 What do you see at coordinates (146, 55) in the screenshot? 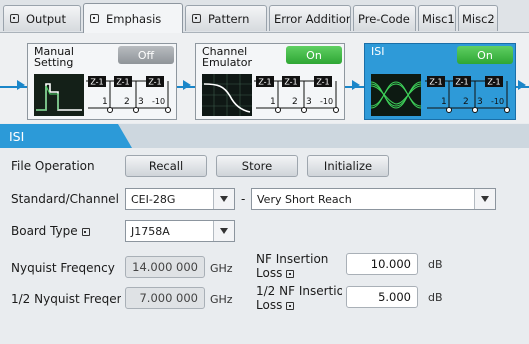
I see `manual-setting-toggle: Off` at bounding box center [146, 55].